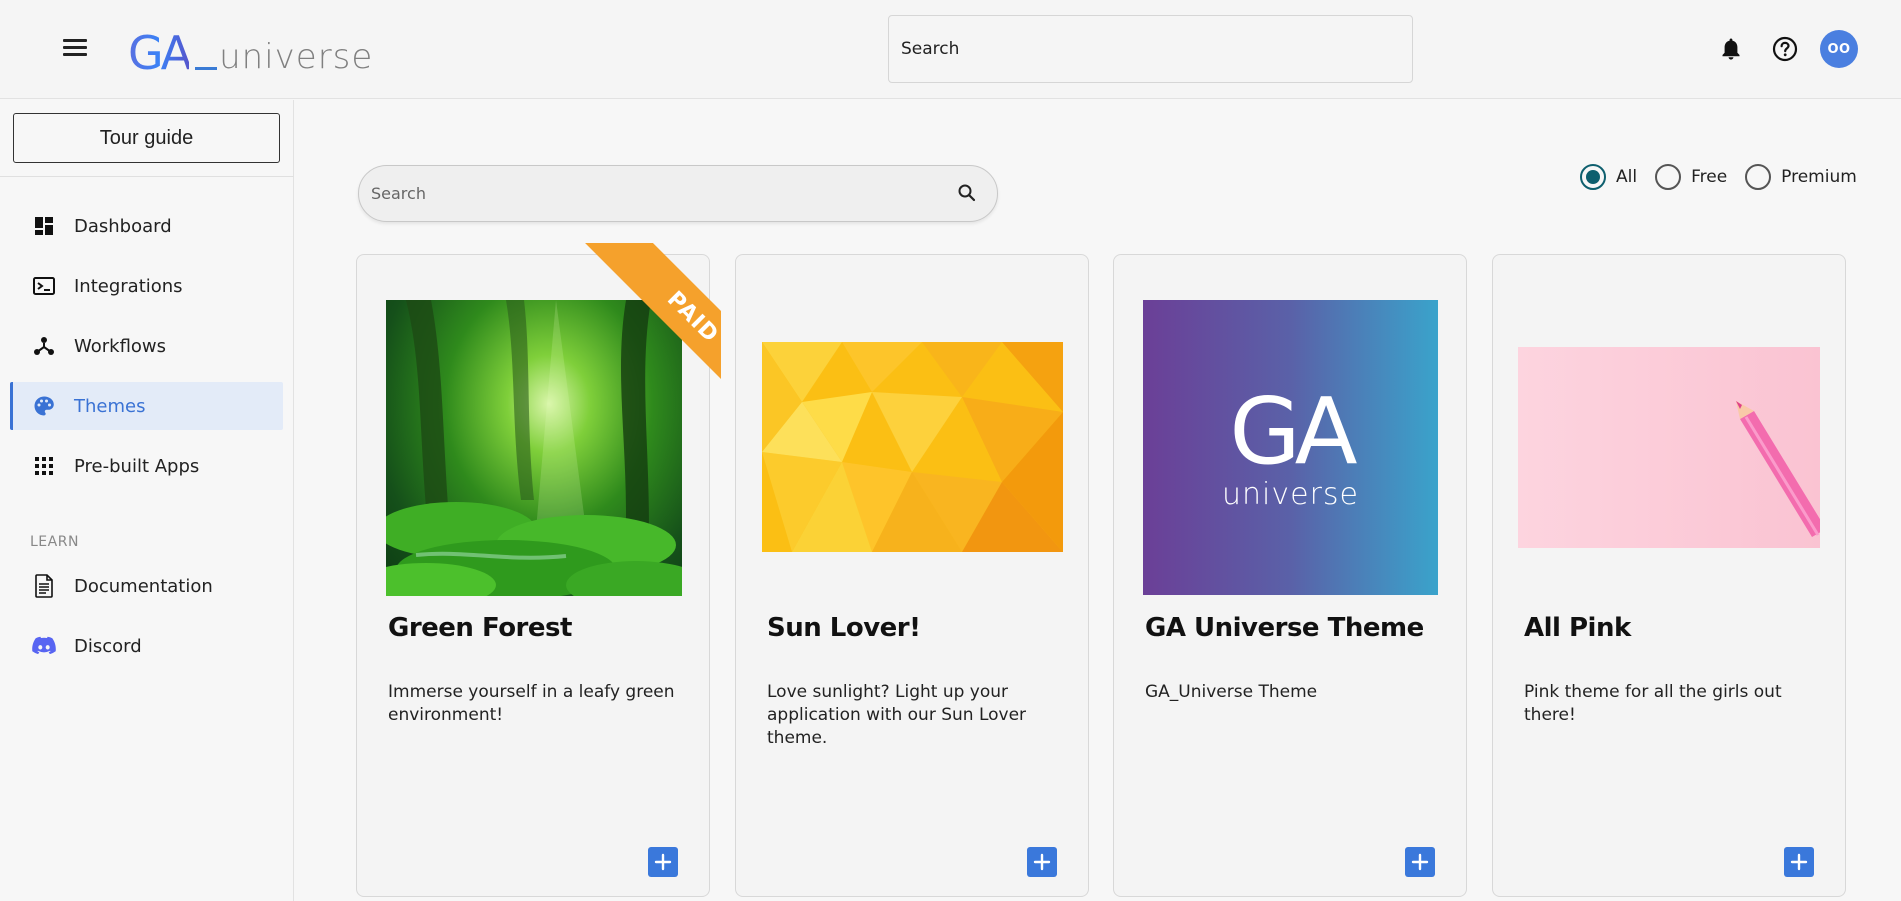 Image resolution: width=1901 pixels, height=901 pixels. I want to click on filter-premium-radio: Premium, so click(1801, 177).